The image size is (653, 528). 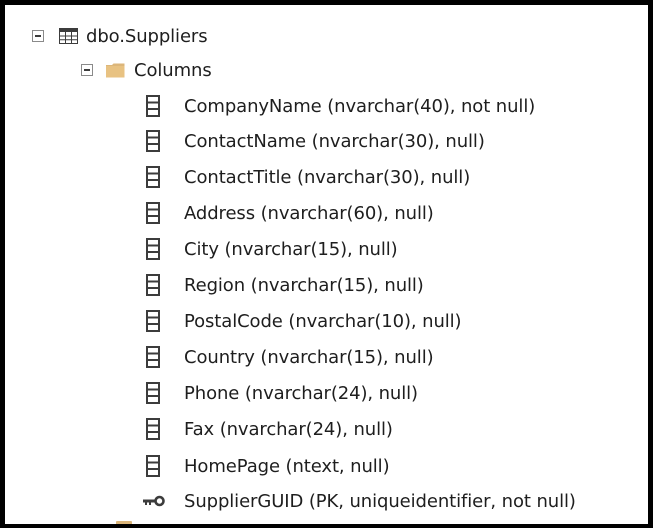 I want to click on columns-folder-label: Columns, so click(x=173, y=70).